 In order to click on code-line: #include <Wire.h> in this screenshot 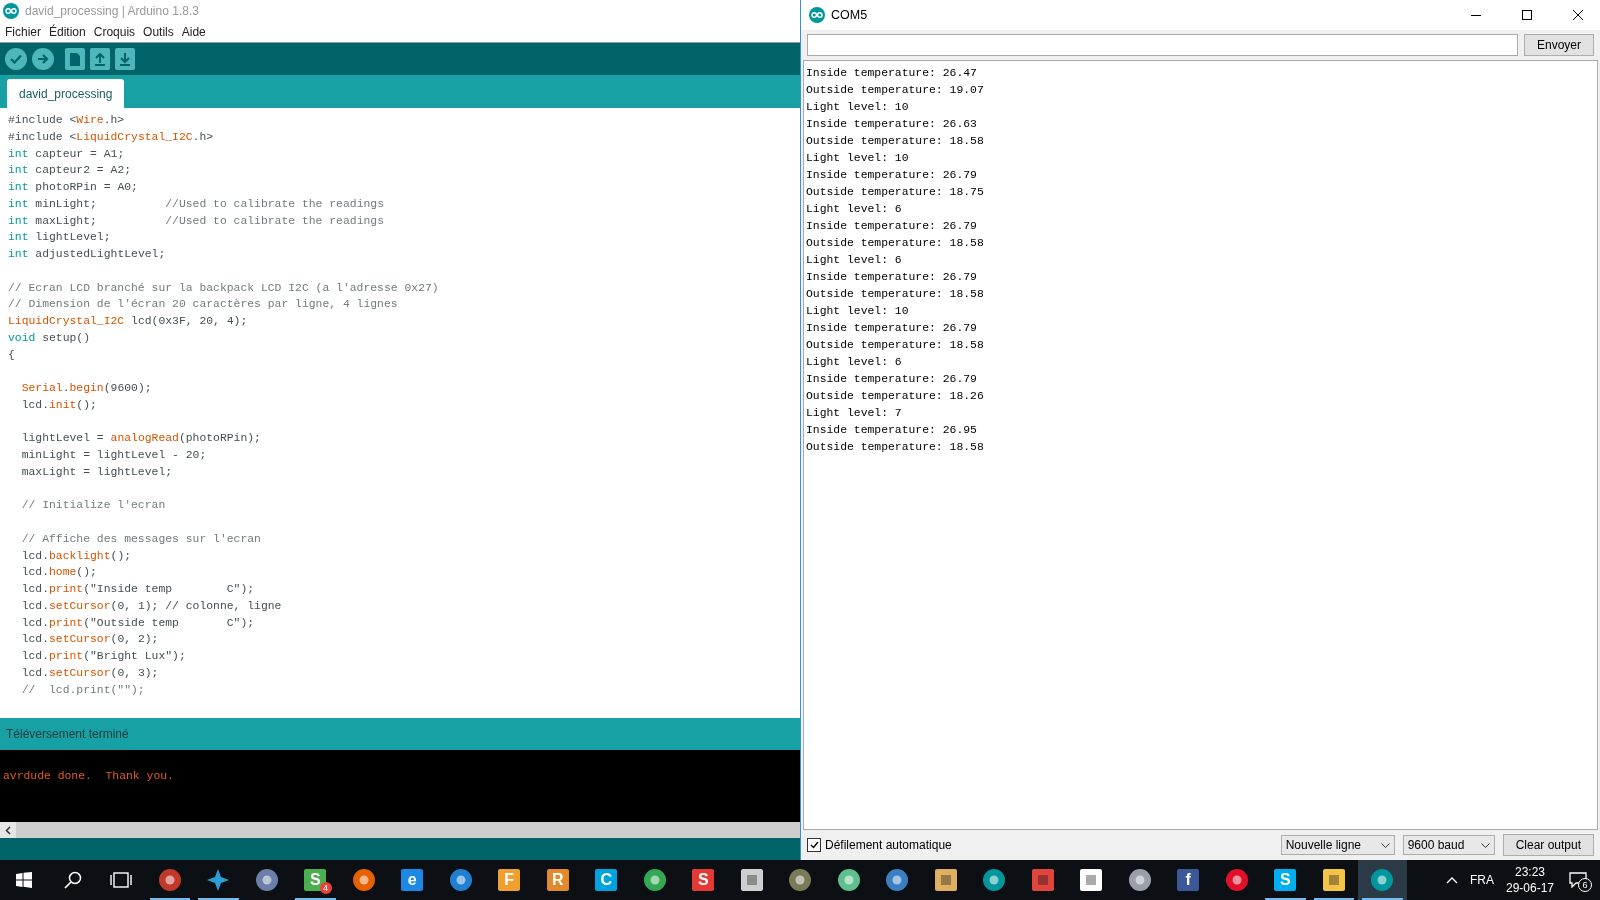, I will do `click(67, 120)`.